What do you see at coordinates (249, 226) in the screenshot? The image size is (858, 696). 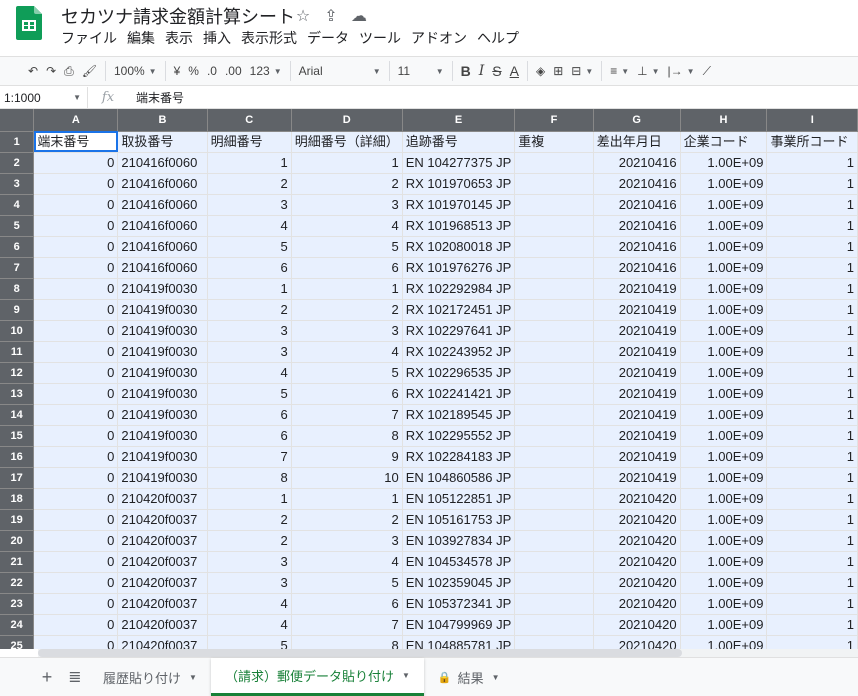 I see `cell: 4` at bounding box center [249, 226].